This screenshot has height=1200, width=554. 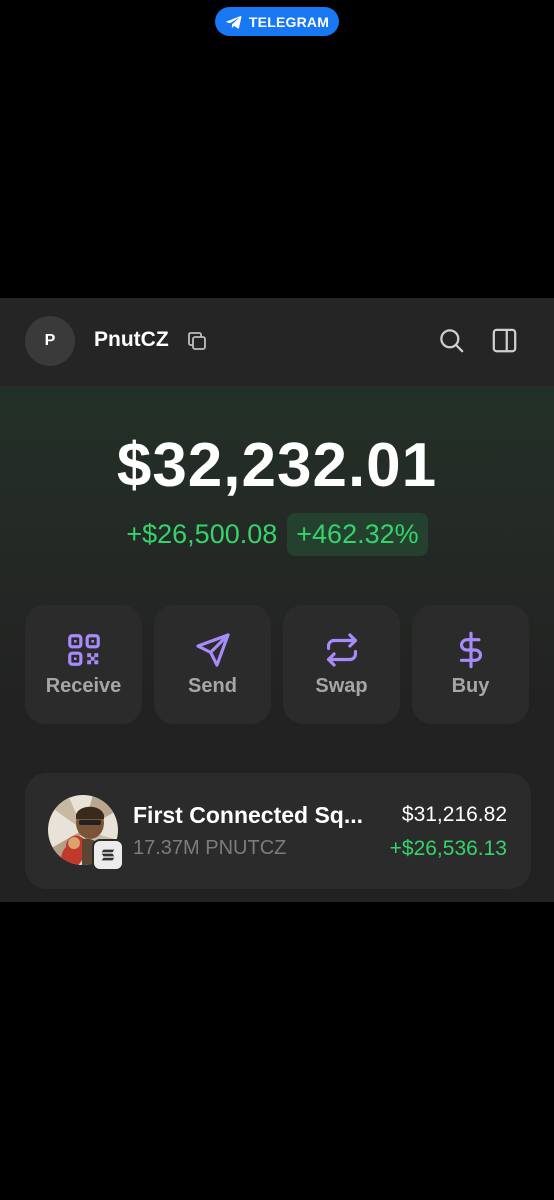 I want to click on token-amount: 17.37M PNUTCZ, so click(x=210, y=848).